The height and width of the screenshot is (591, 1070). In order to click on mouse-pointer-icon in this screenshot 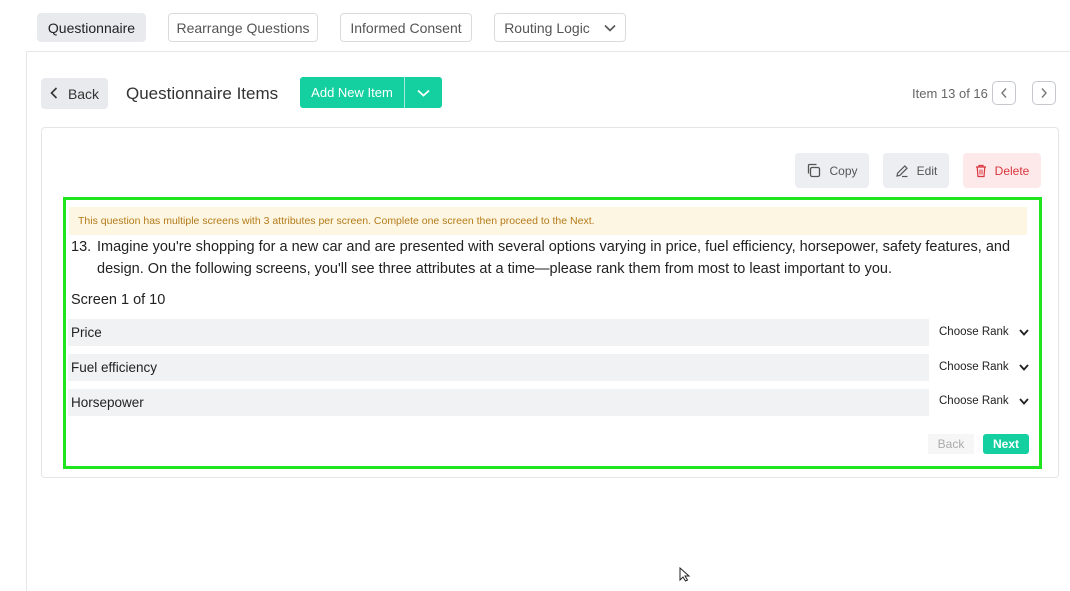, I will do `click(686, 576)`.